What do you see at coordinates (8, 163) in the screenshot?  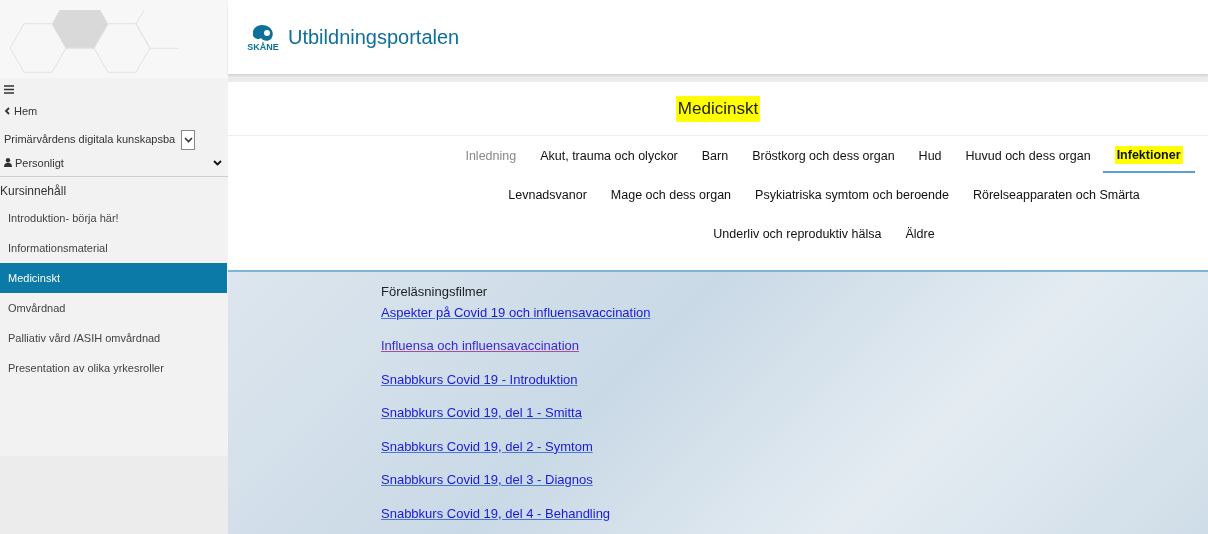 I see `user-icon` at bounding box center [8, 163].